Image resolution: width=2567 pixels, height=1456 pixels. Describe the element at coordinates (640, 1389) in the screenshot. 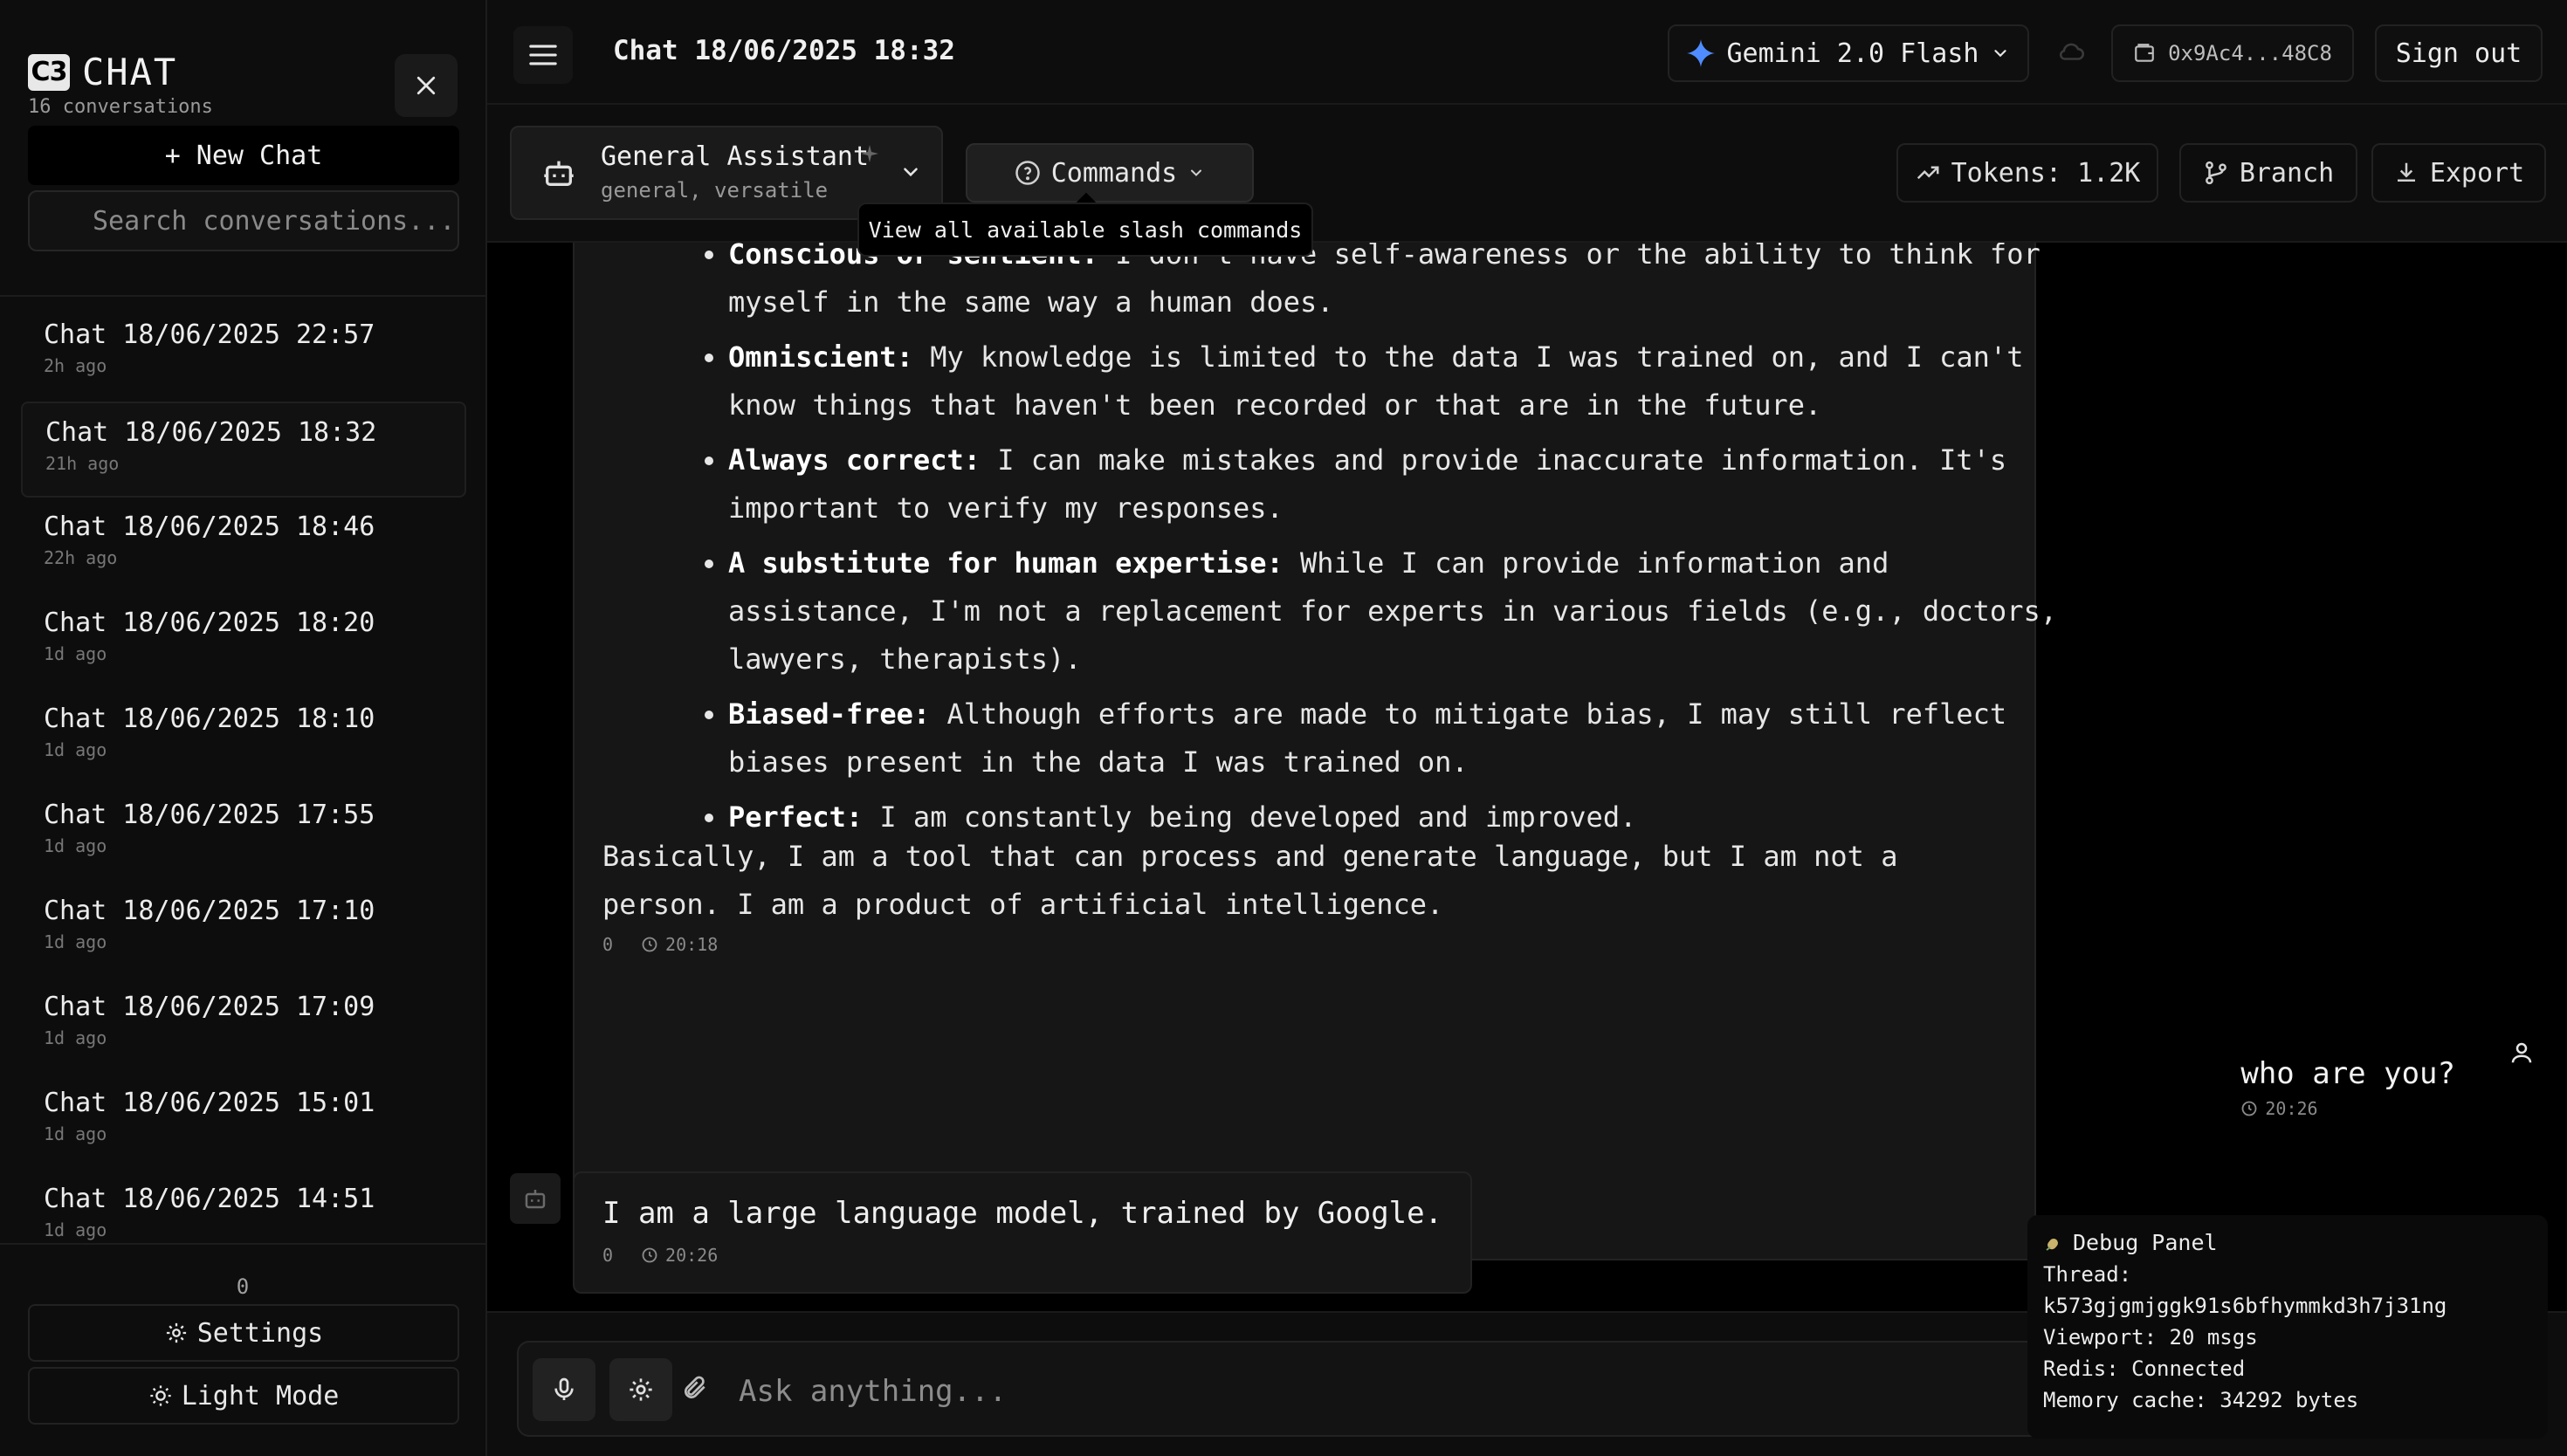

I see `composer-settings-button` at that location.